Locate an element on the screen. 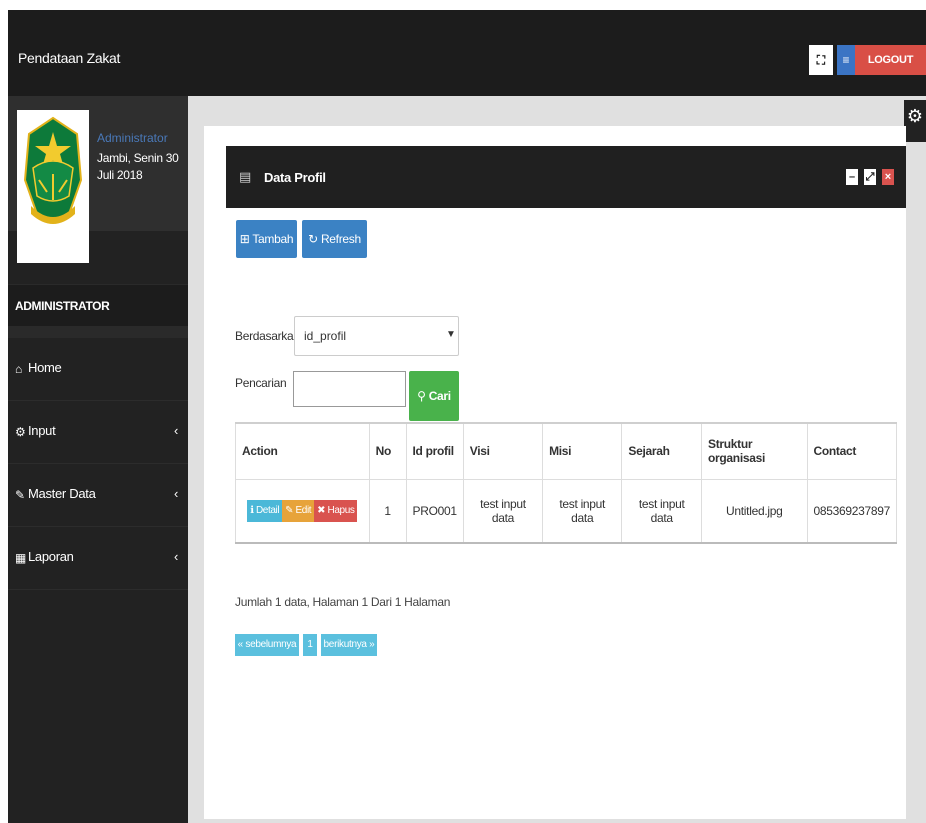 The height and width of the screenshot is (823, 926). cell-visi: test input data is located at coordinates (503, 511).